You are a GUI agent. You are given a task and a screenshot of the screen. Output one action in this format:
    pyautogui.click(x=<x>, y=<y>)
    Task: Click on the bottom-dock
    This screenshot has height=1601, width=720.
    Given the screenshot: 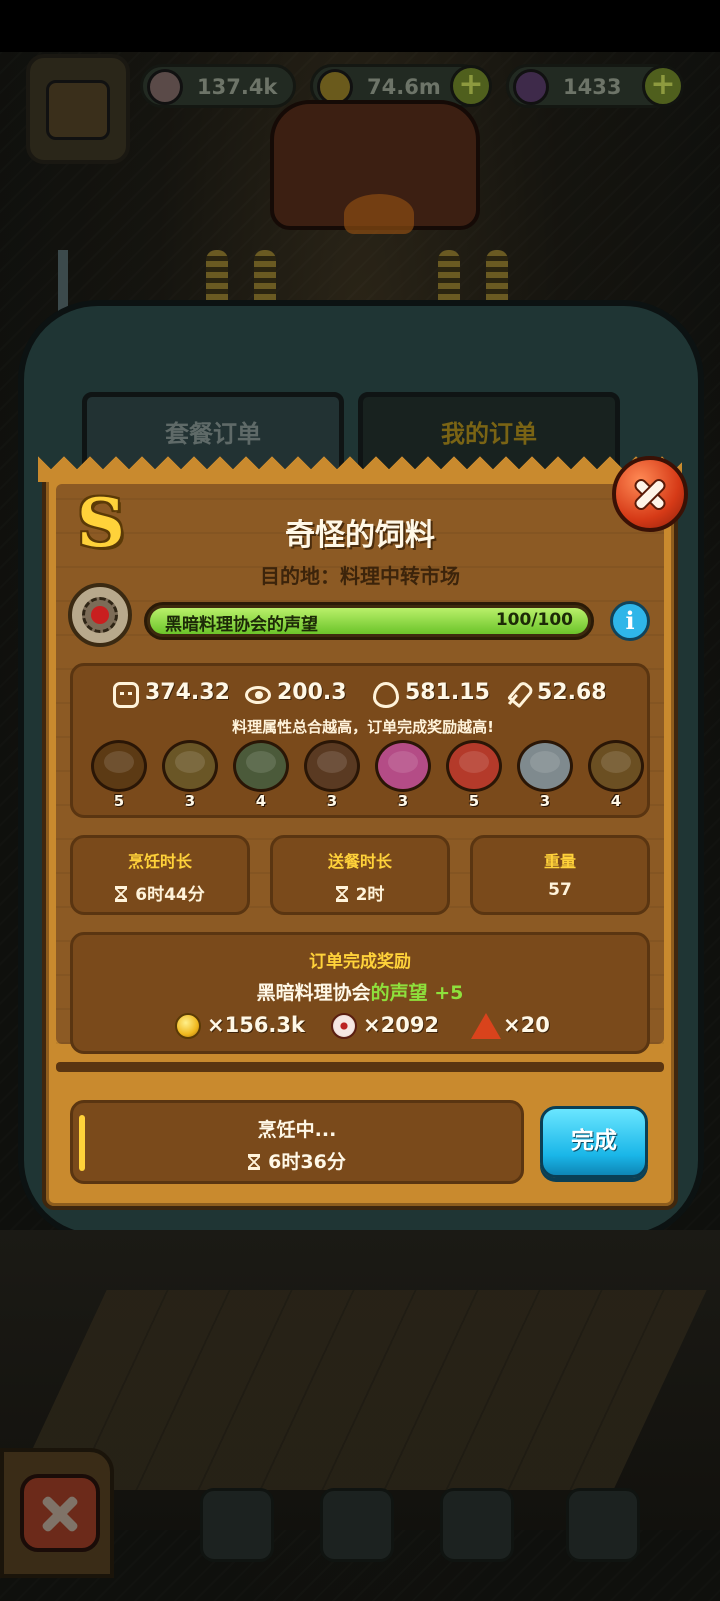 What is the action you would take?
    pyautogui.click(x=360, y=1524)
    